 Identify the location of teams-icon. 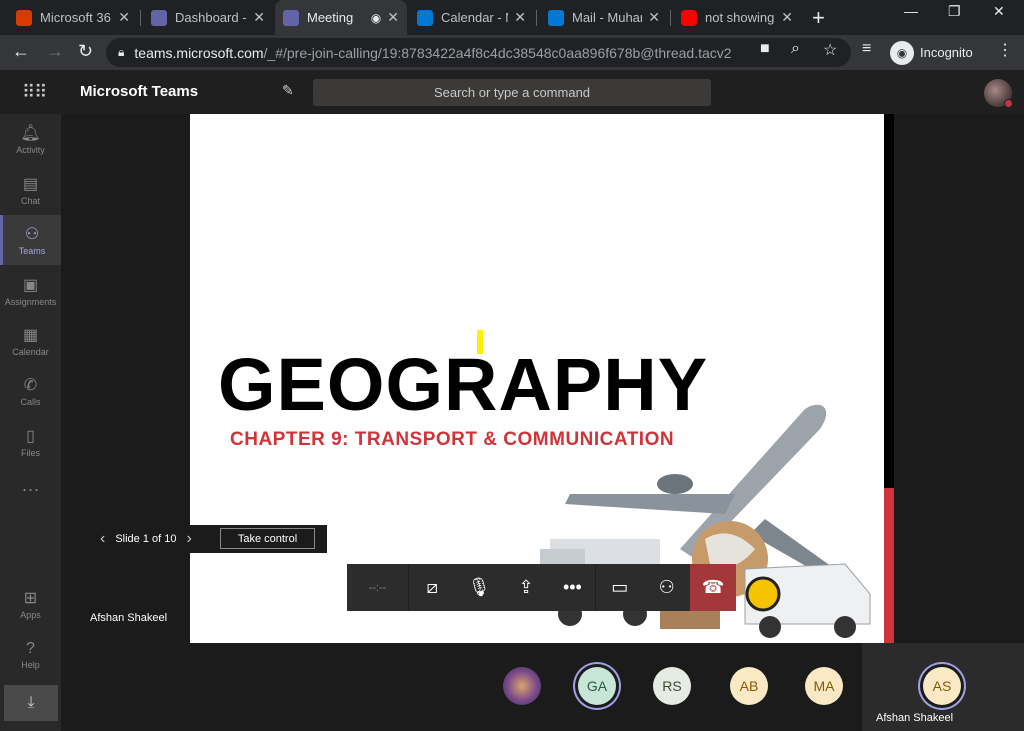
(291, 17).